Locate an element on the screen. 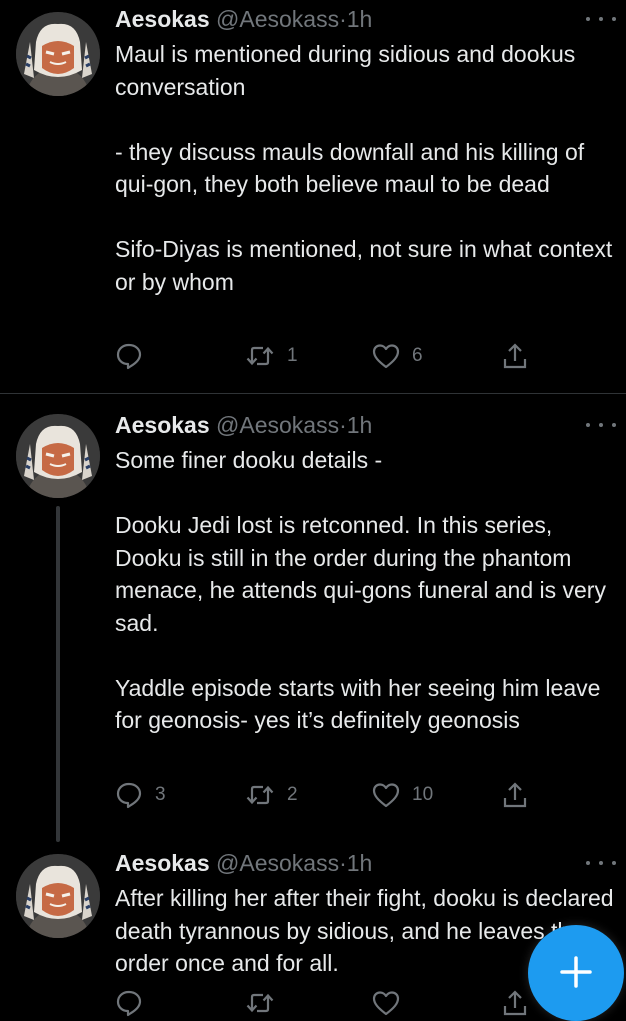  like-count: 6 is located at coordinates (417, 355).